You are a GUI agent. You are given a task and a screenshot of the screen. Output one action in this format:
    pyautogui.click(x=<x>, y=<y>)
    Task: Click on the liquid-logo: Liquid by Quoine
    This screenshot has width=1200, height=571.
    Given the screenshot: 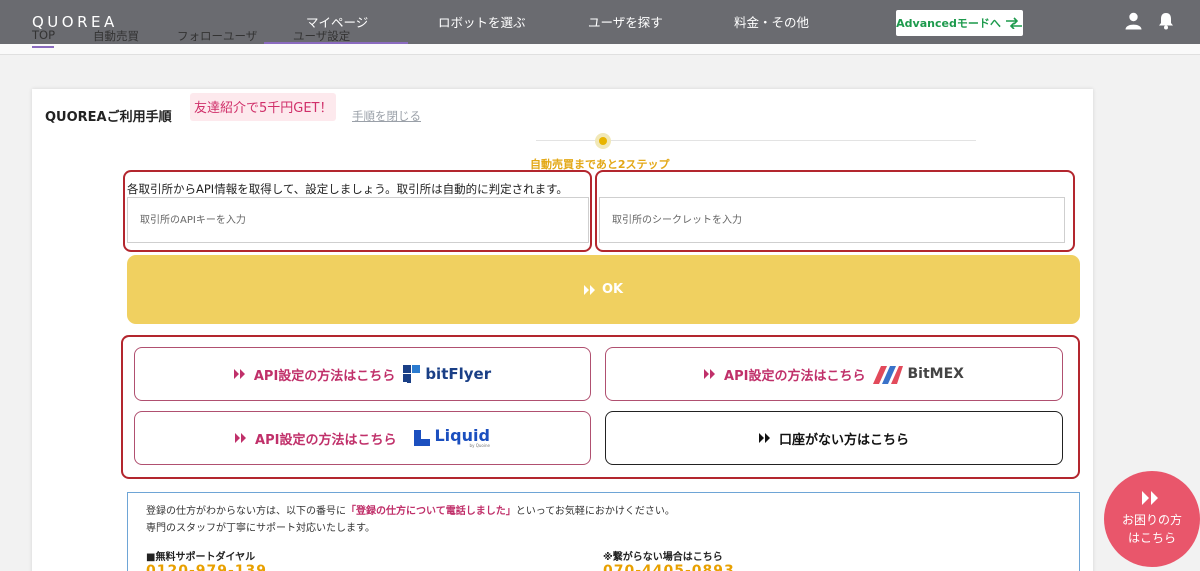 What is the action you would take?
    pyautogui.click(x=452, y=437)
    